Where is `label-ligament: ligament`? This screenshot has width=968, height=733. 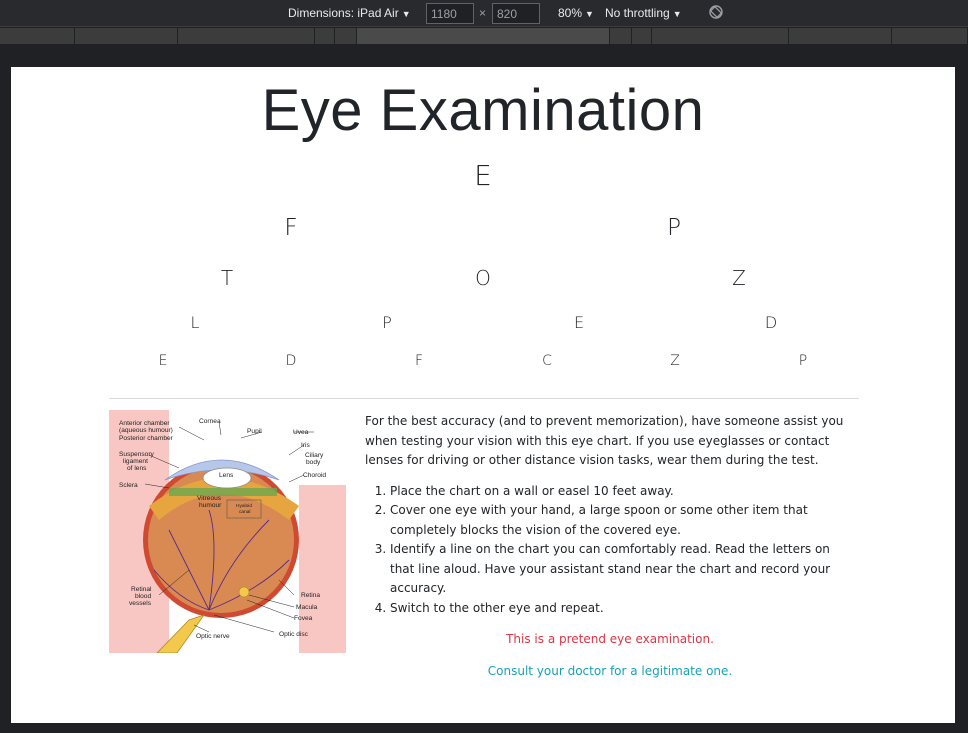
label-ligament: ligament is located at coordinates (135, 461).